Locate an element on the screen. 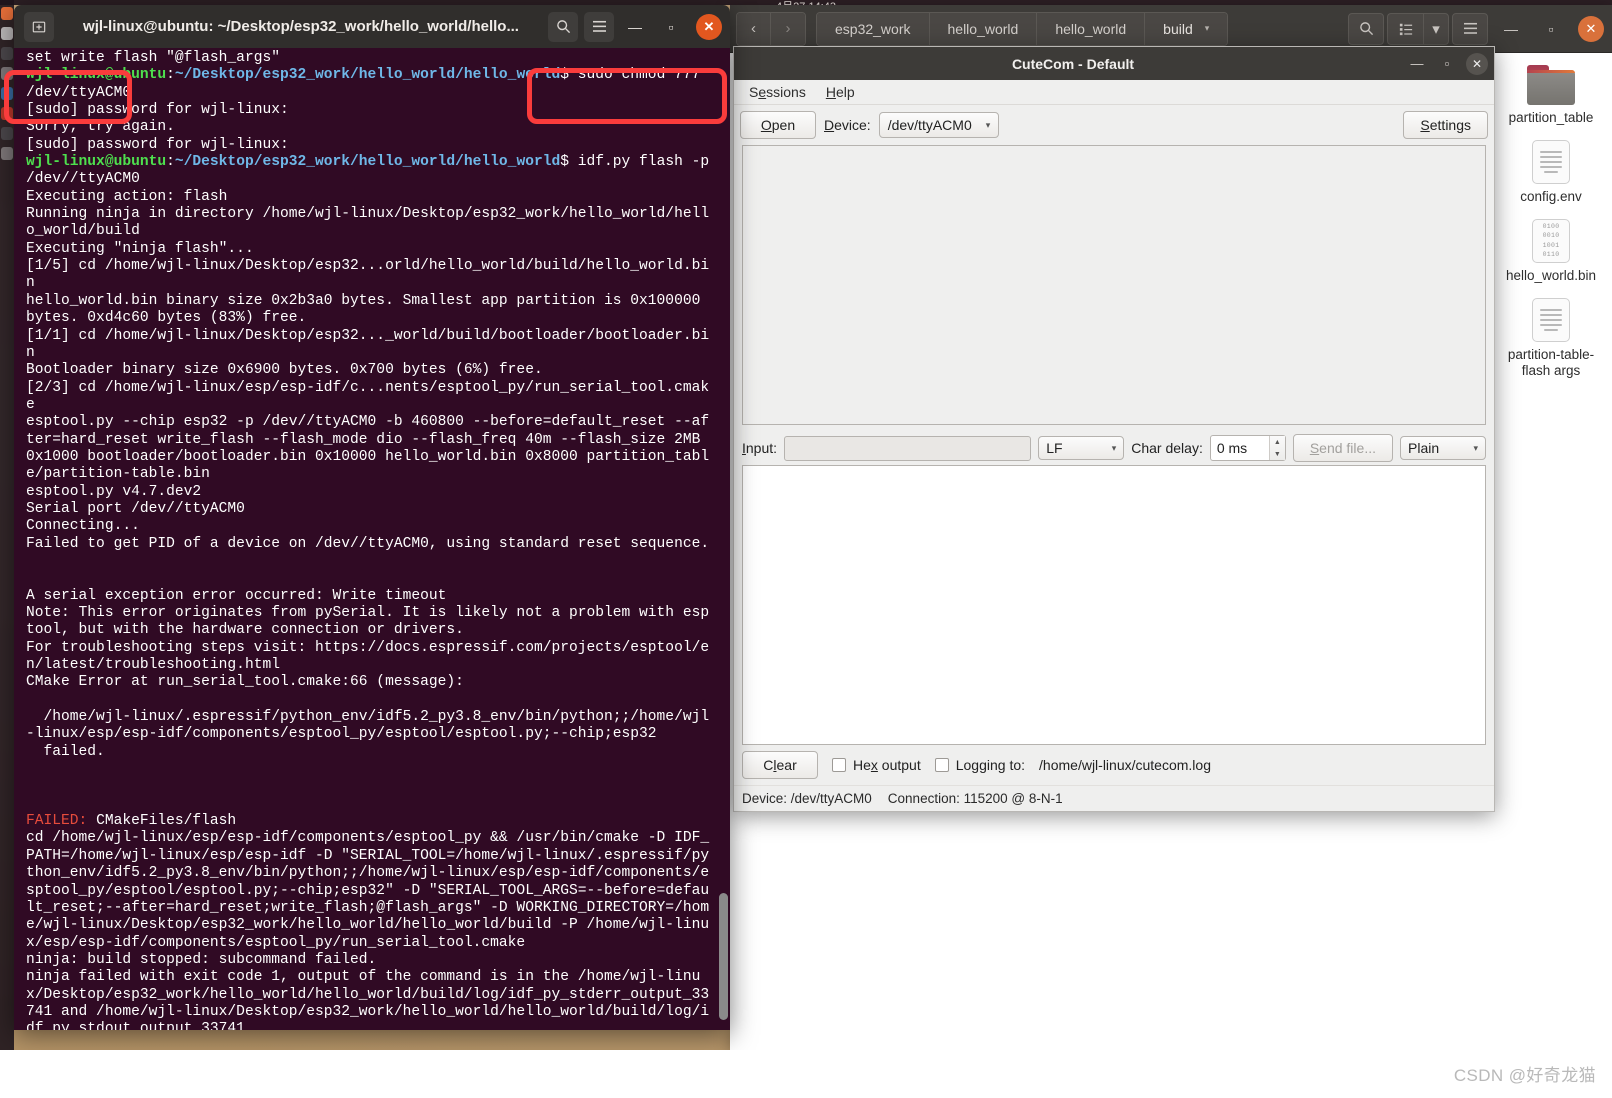  breadcrumb-item-build-label: build is located at coordinates (1178, 28).